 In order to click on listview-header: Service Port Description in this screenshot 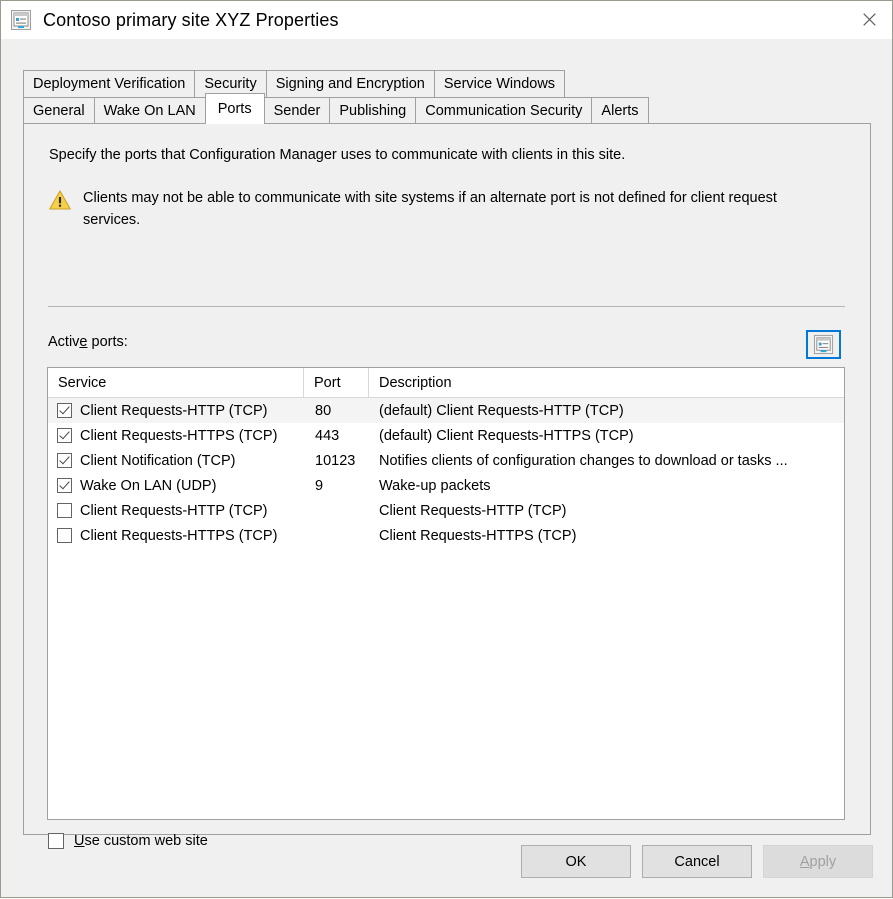, I will do `click(446, 383)`.